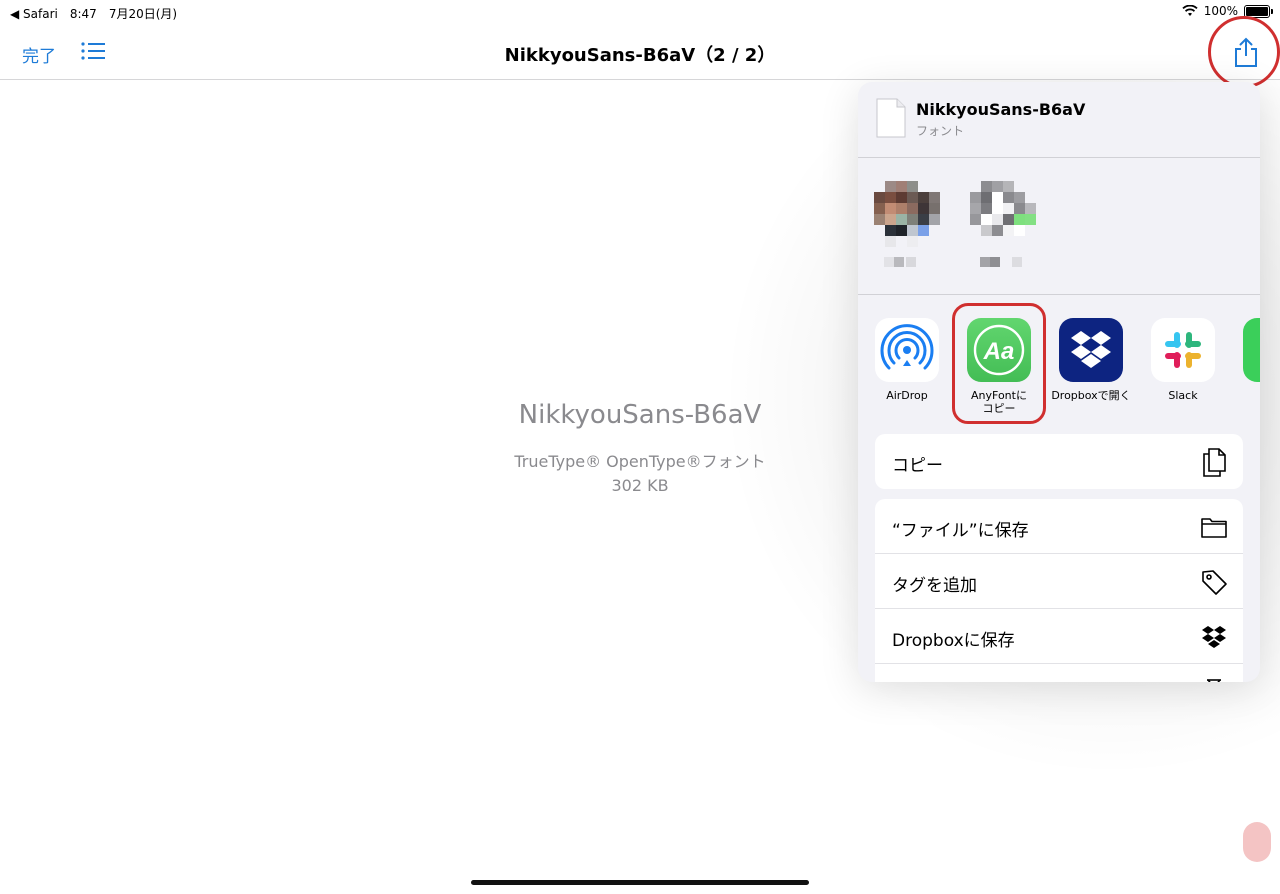  I want to click on app-label: Slack, so click(1183, 395).